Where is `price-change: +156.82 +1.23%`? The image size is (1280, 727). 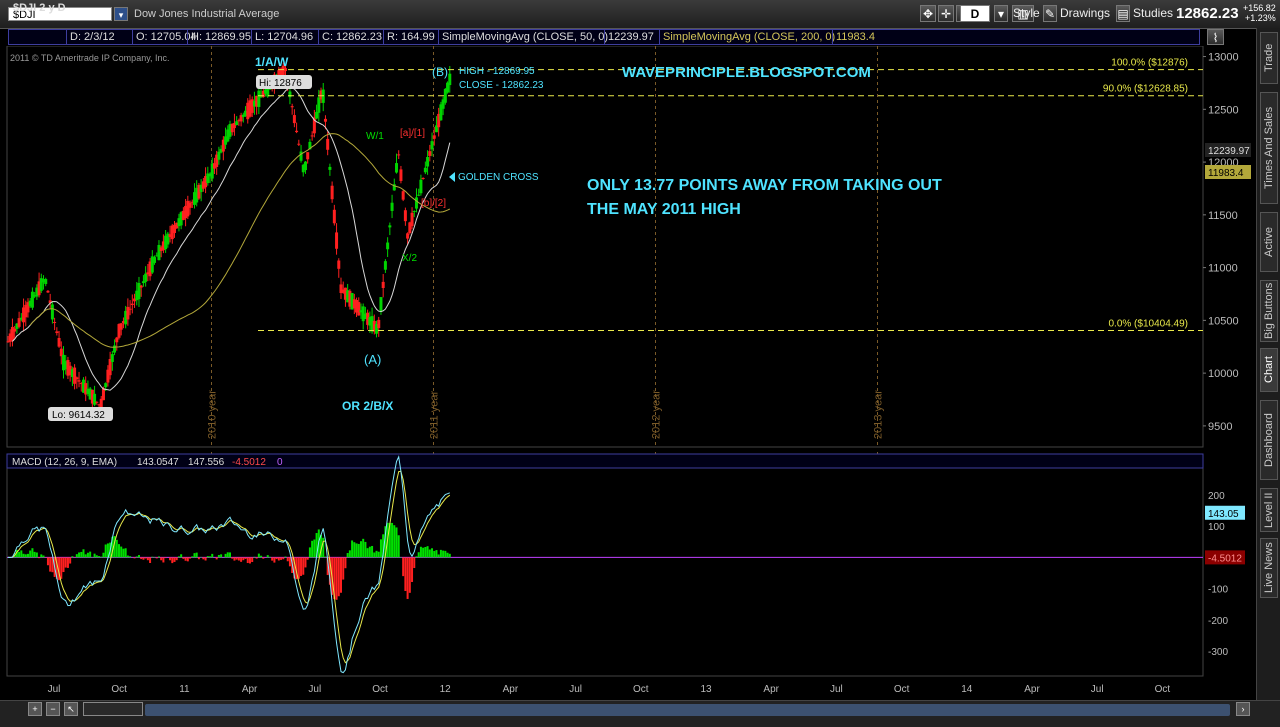
price-change: +156.82 +1.23% is located at coordinates (1259, 13).